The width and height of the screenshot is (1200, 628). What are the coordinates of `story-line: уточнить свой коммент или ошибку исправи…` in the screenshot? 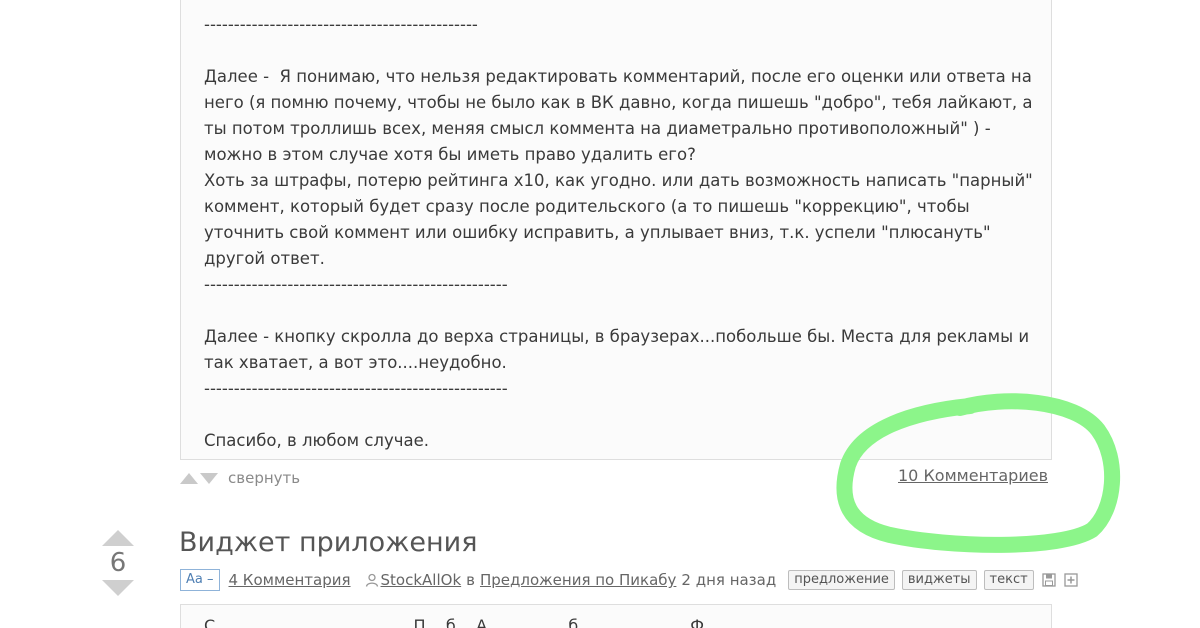 It's located at (597, 232).